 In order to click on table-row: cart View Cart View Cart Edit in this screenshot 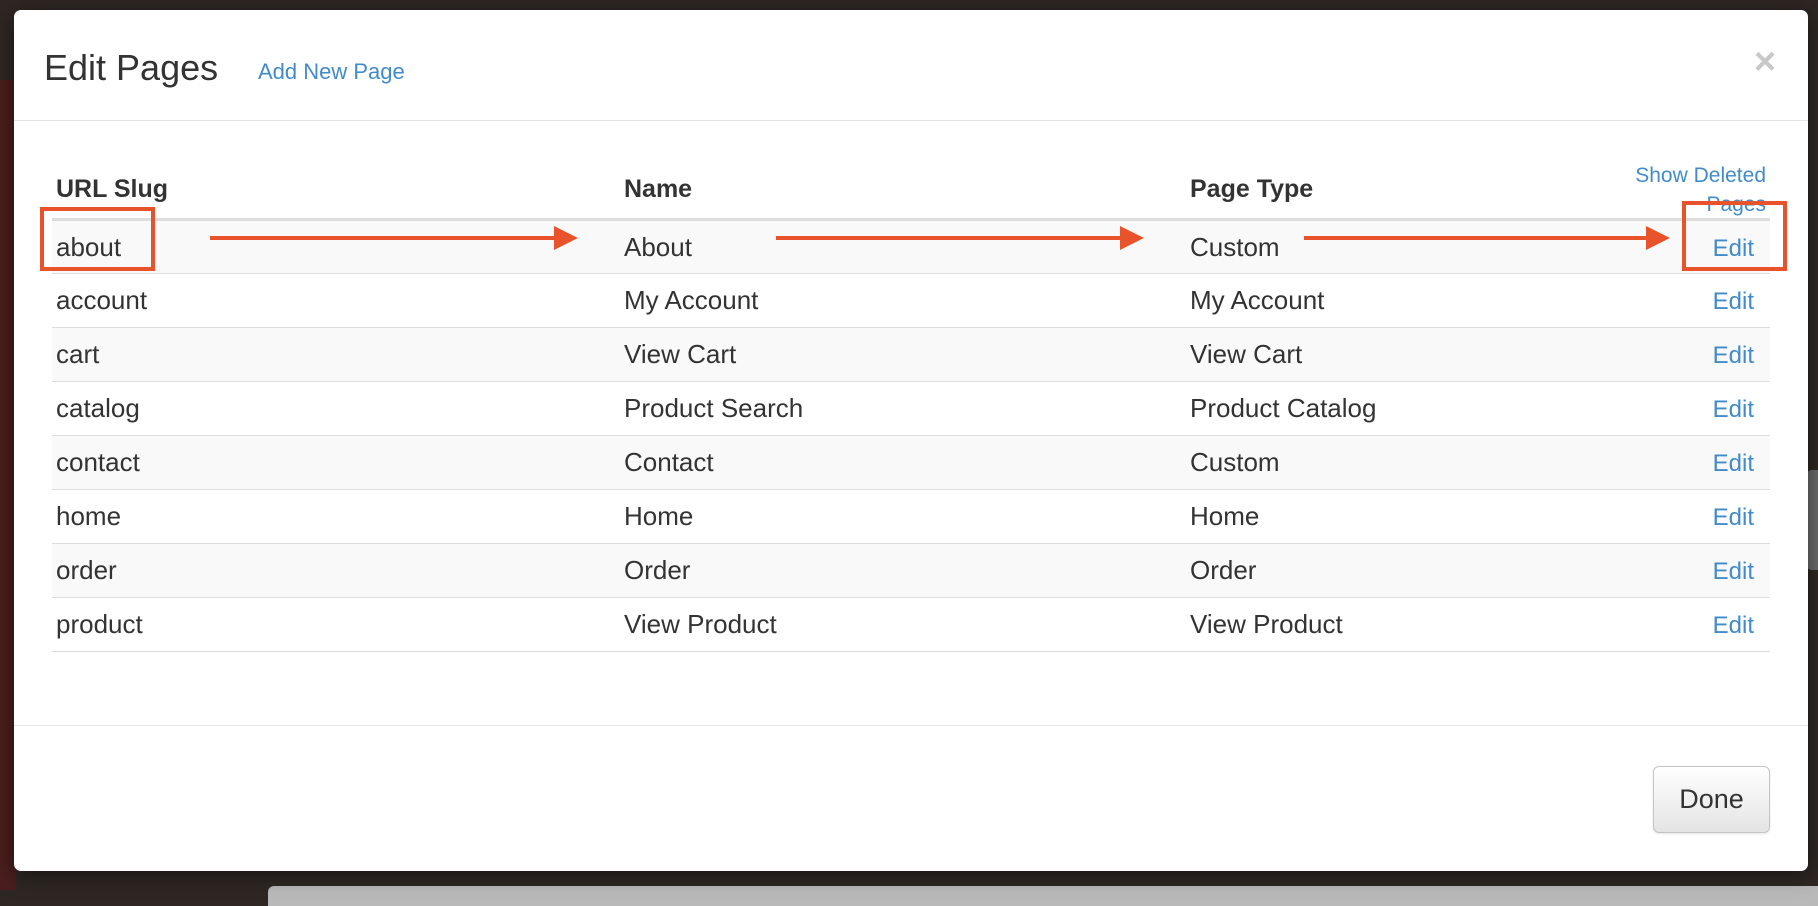, I will do `click(911, 354)`.